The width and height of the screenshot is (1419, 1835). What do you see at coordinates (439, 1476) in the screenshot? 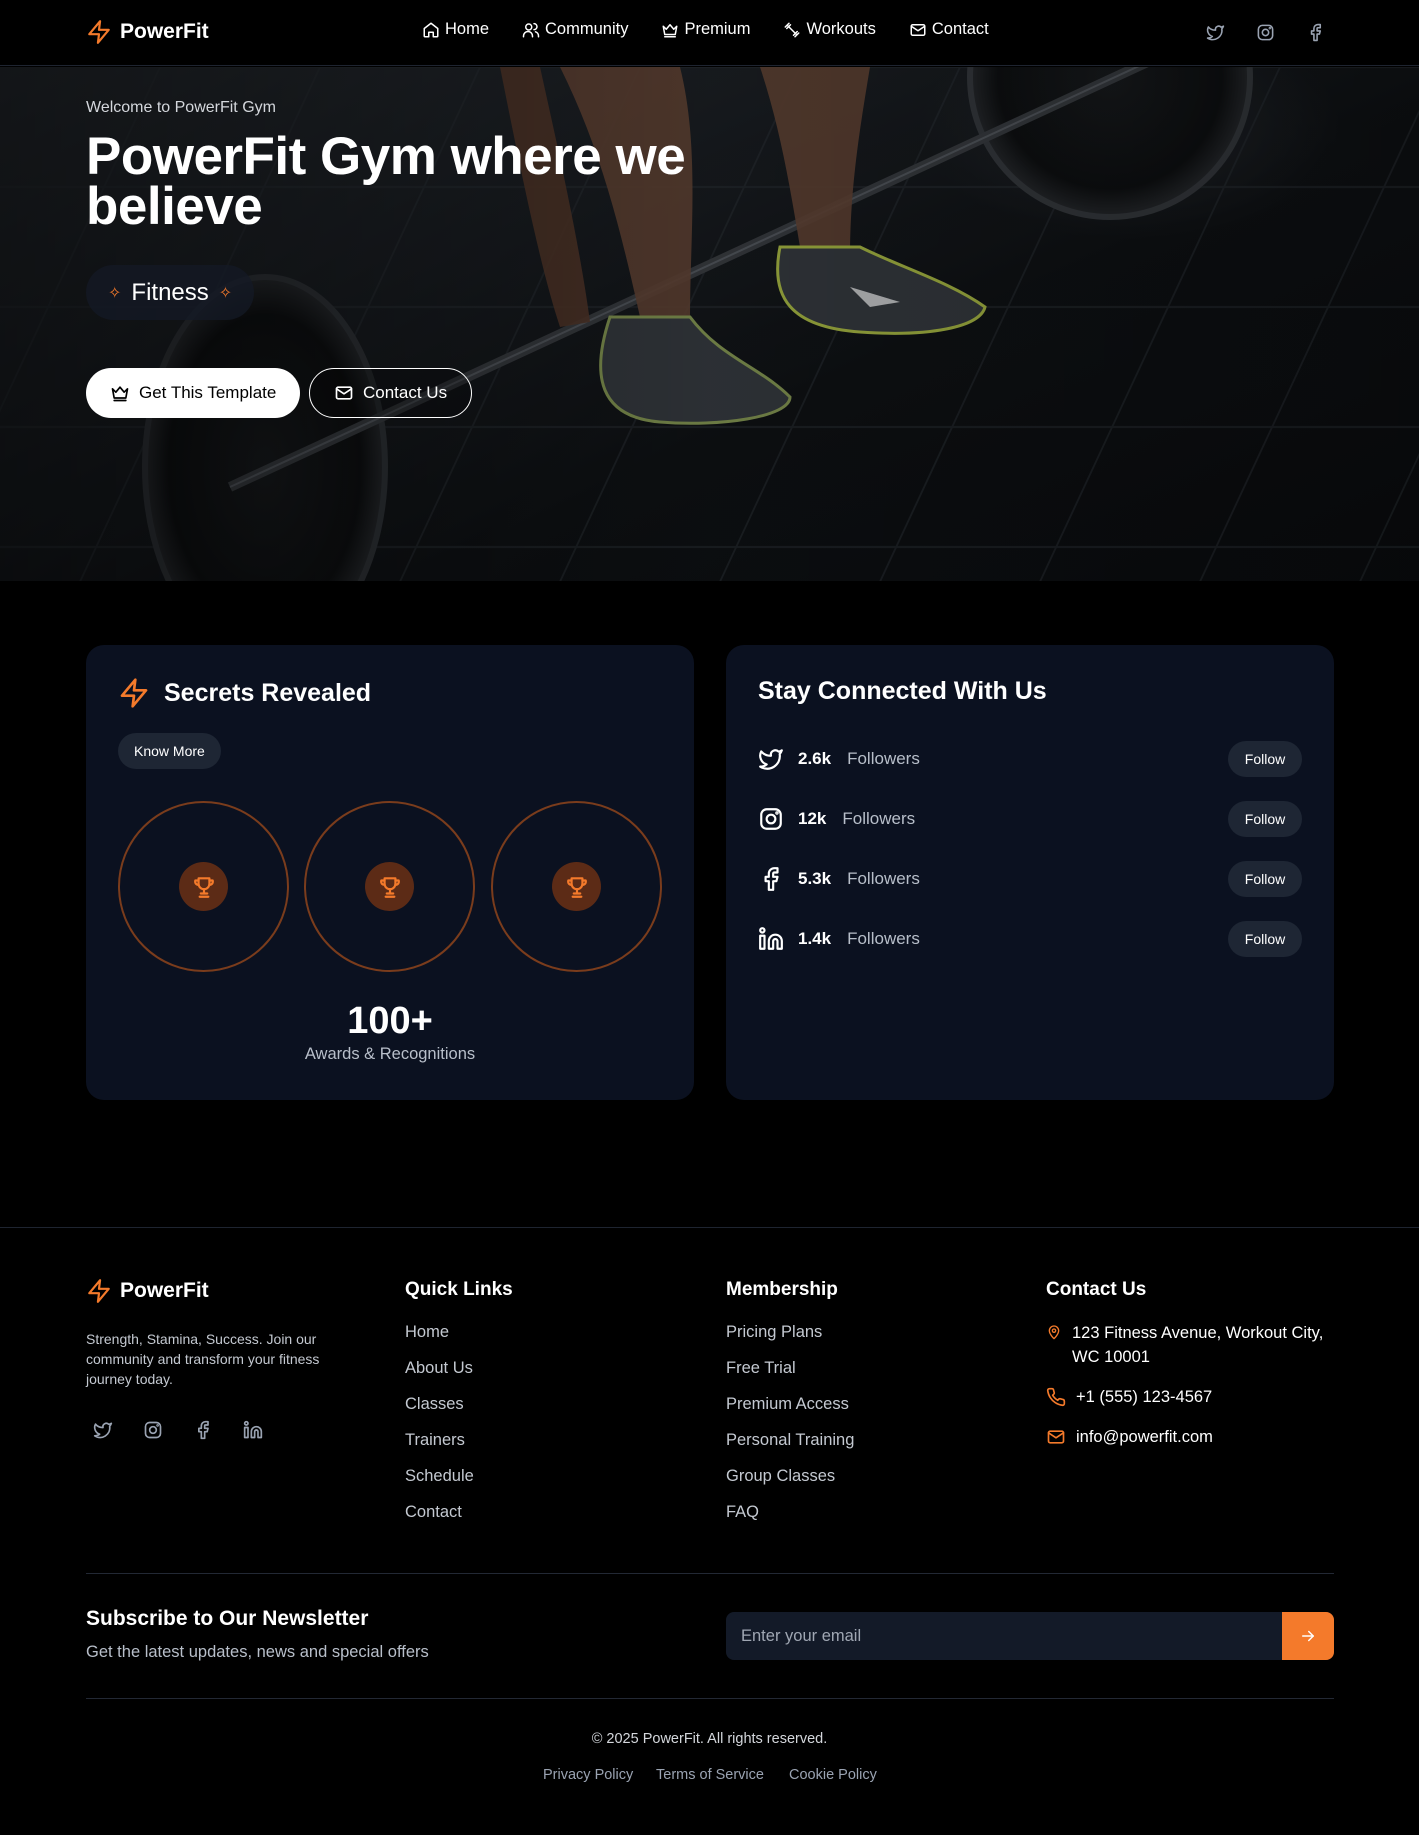
I see `footer-link-schedule: Schedule` at bounding box center [439, 1476].